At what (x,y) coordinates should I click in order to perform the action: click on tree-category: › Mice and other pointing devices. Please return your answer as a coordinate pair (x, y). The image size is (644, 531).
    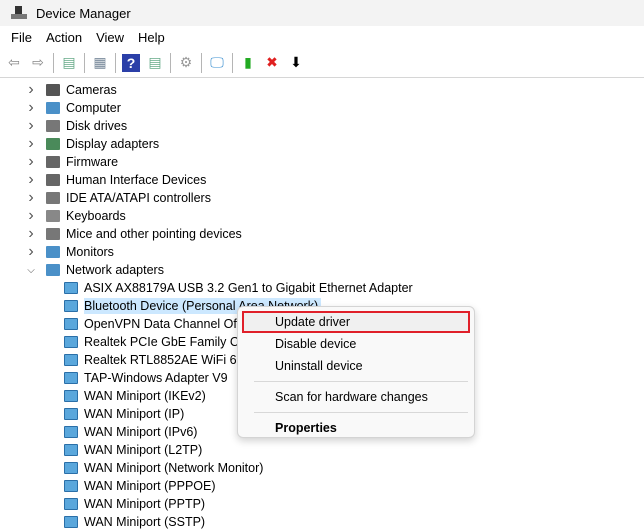
    Looking at the image, I should click on (134, 234).